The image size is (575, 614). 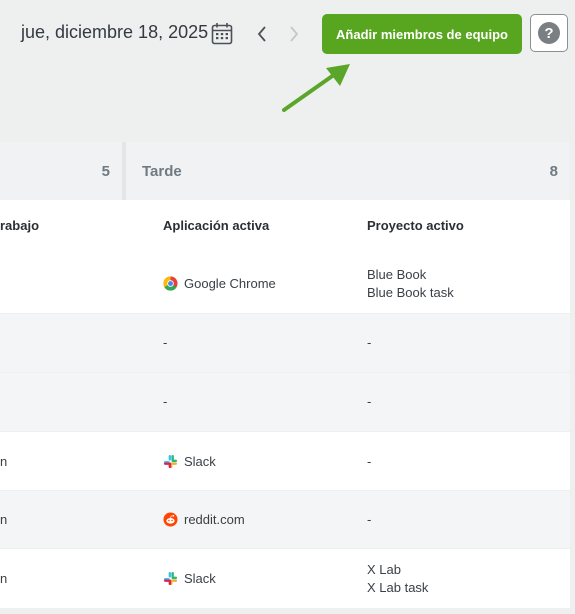 I want to click on task-name: X Lab task, so click(x=398, y=587).